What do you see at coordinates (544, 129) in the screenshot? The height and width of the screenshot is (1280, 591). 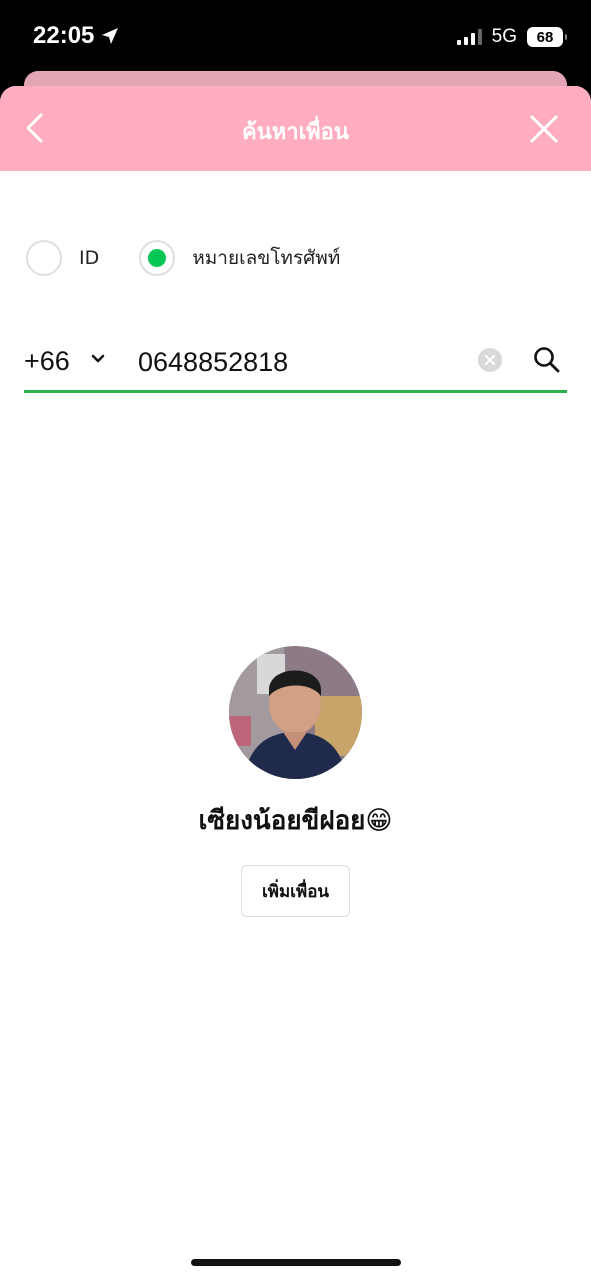 I see `close-icon` at bounding box center [544, 129].